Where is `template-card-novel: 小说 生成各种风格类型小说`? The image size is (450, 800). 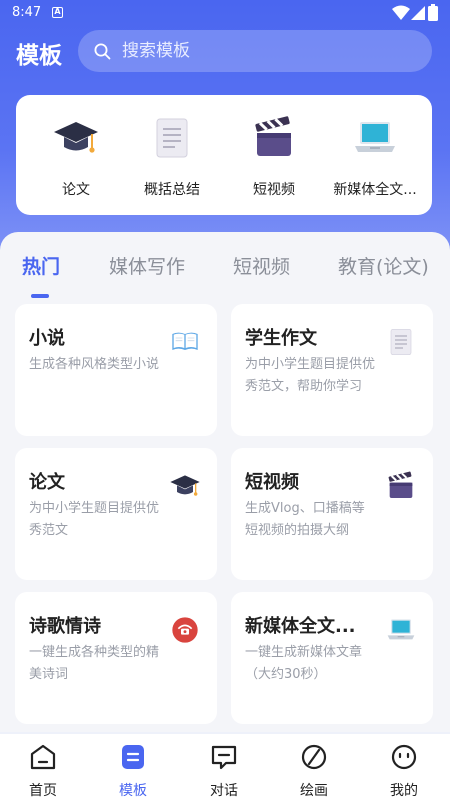 template-card-novel: 小说 生成各种风格类型小说 is located at coordinates (116, 370).